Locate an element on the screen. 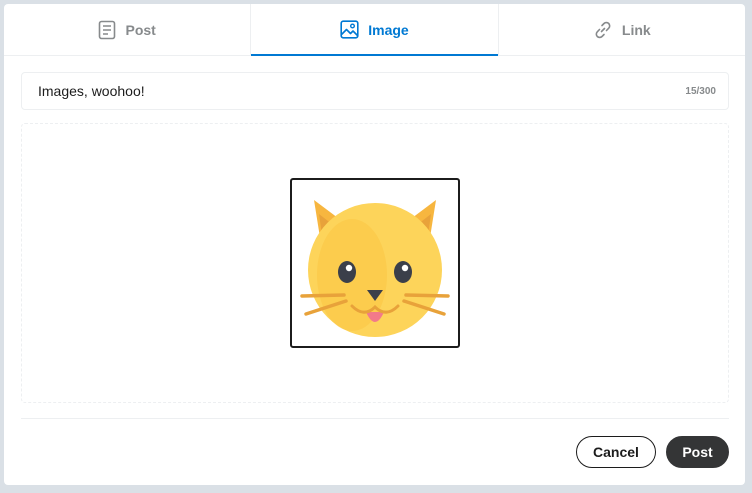 The height and width of the screenshot is (493, 752). image-icon is located at coordinates (349, 29).